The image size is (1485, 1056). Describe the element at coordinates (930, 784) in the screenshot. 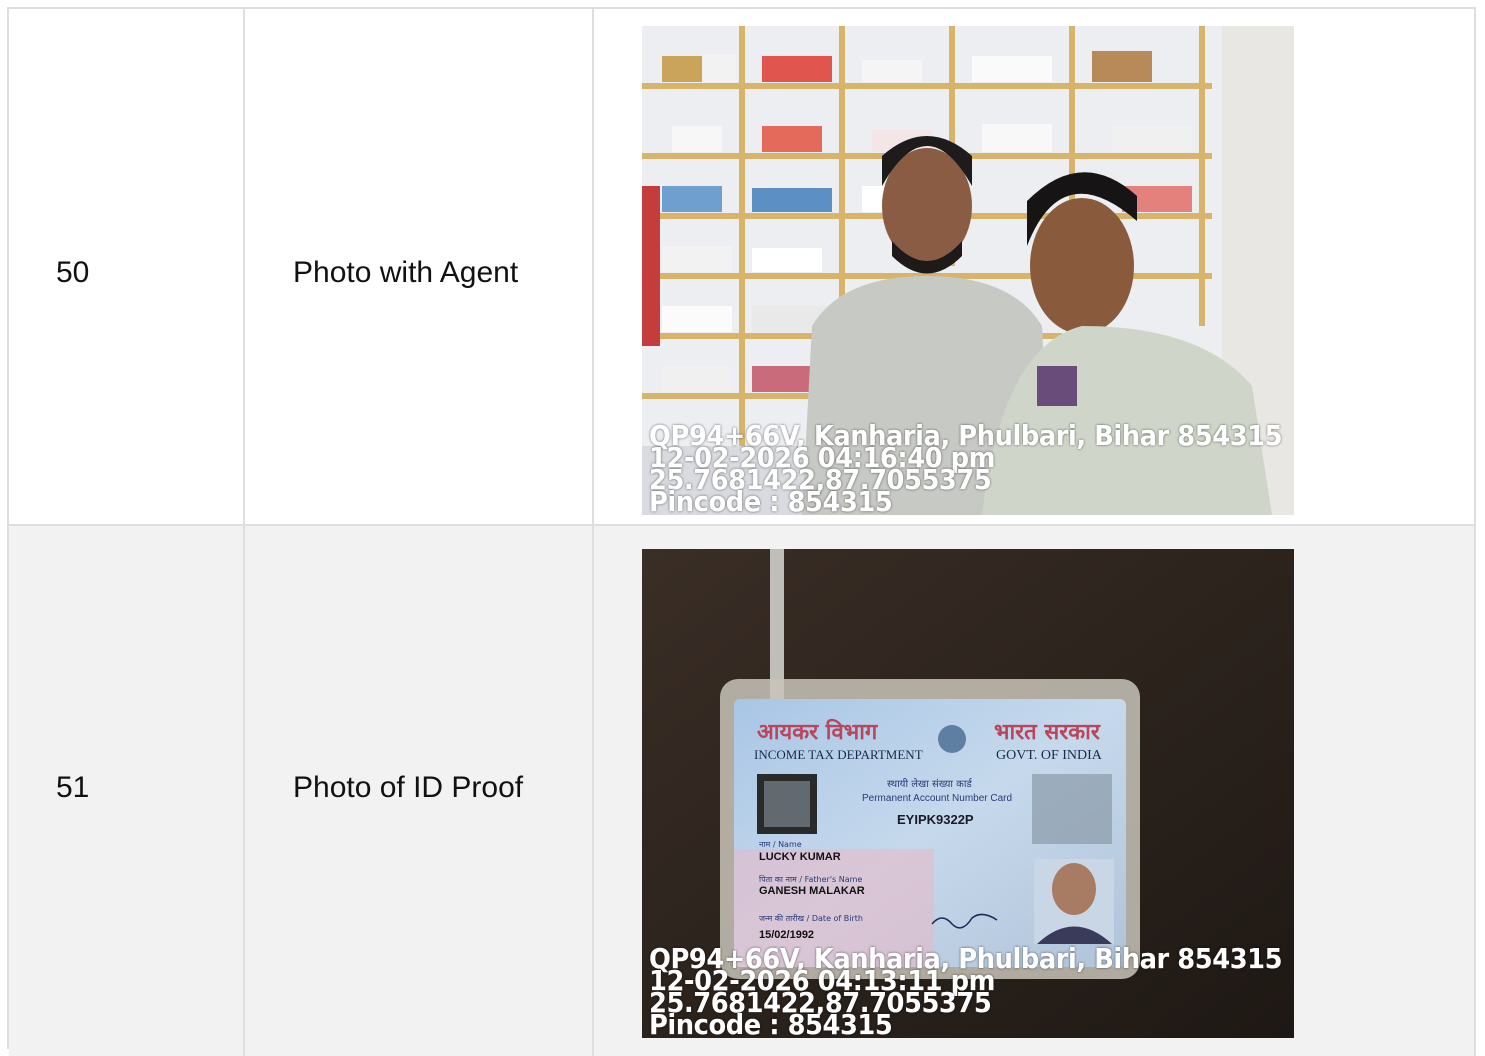

I see `card-title-hindi: स्थायी लेखा संख्या कार्ड` at that location.